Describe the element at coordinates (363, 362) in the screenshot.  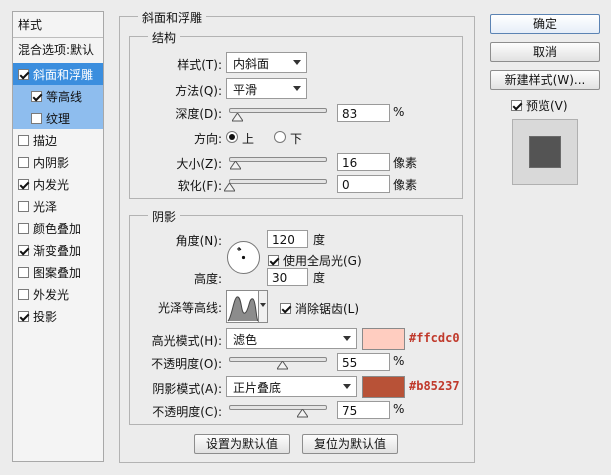
I see `highlight-opacity-input: 55` at that location.